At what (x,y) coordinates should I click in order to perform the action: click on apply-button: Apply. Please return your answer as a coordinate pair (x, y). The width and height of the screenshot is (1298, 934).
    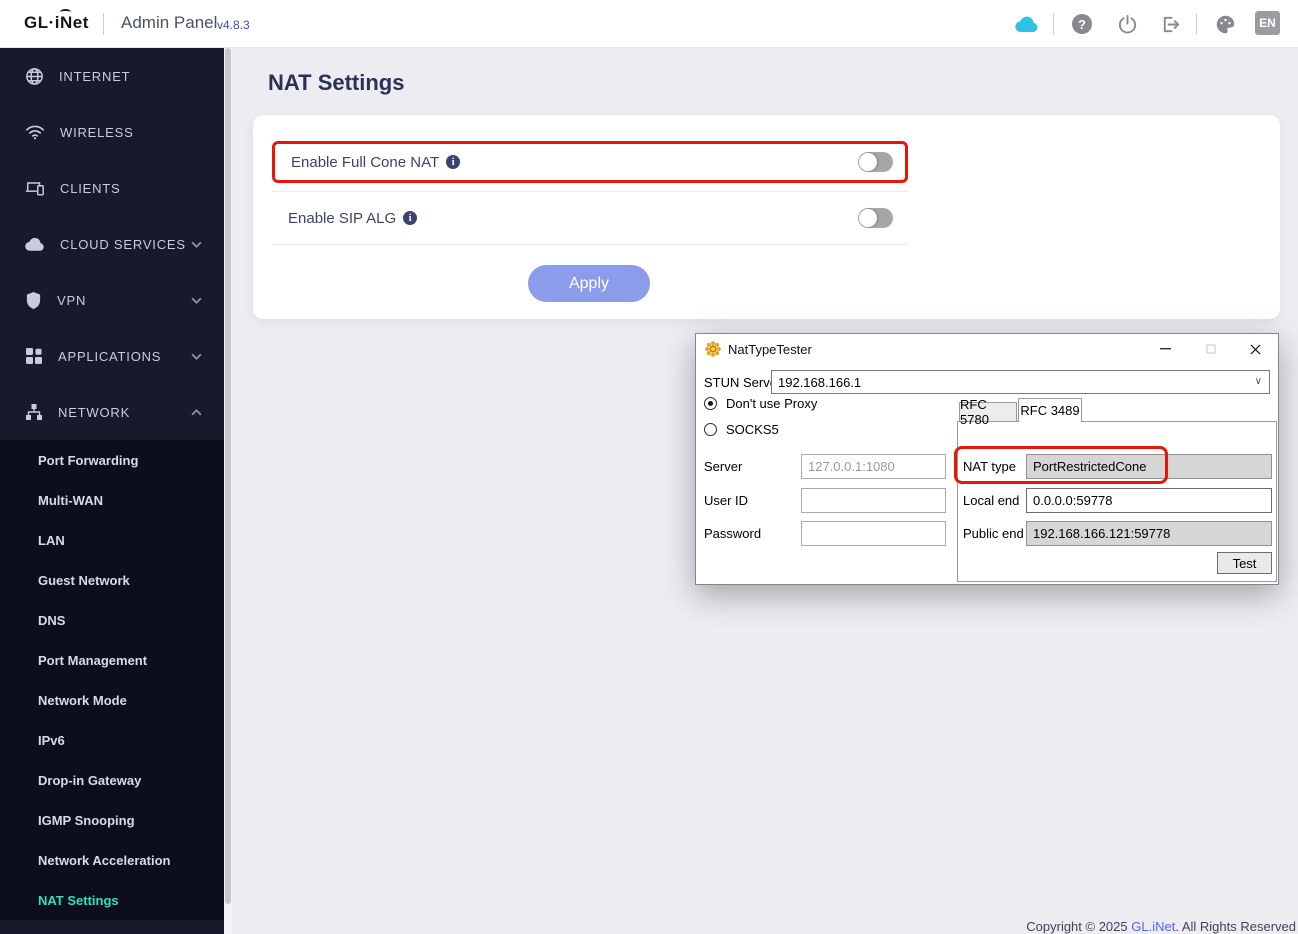
    Looking at the image, I should click on (589, 283).